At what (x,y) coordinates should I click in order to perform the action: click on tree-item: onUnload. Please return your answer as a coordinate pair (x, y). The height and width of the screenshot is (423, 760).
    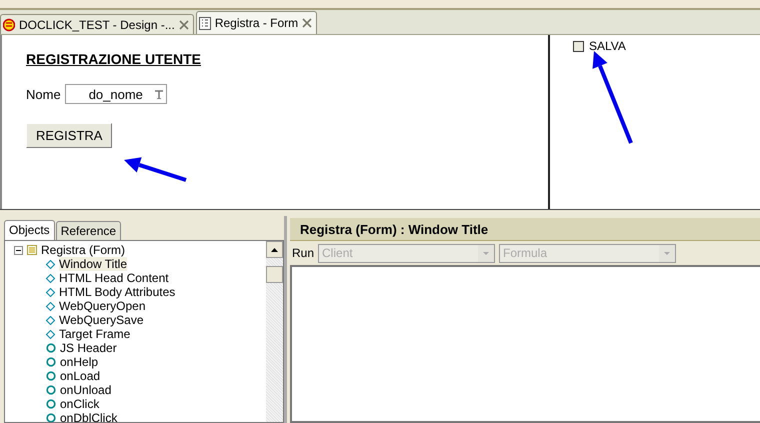
    Looking at the image, I should click on (86, 390).